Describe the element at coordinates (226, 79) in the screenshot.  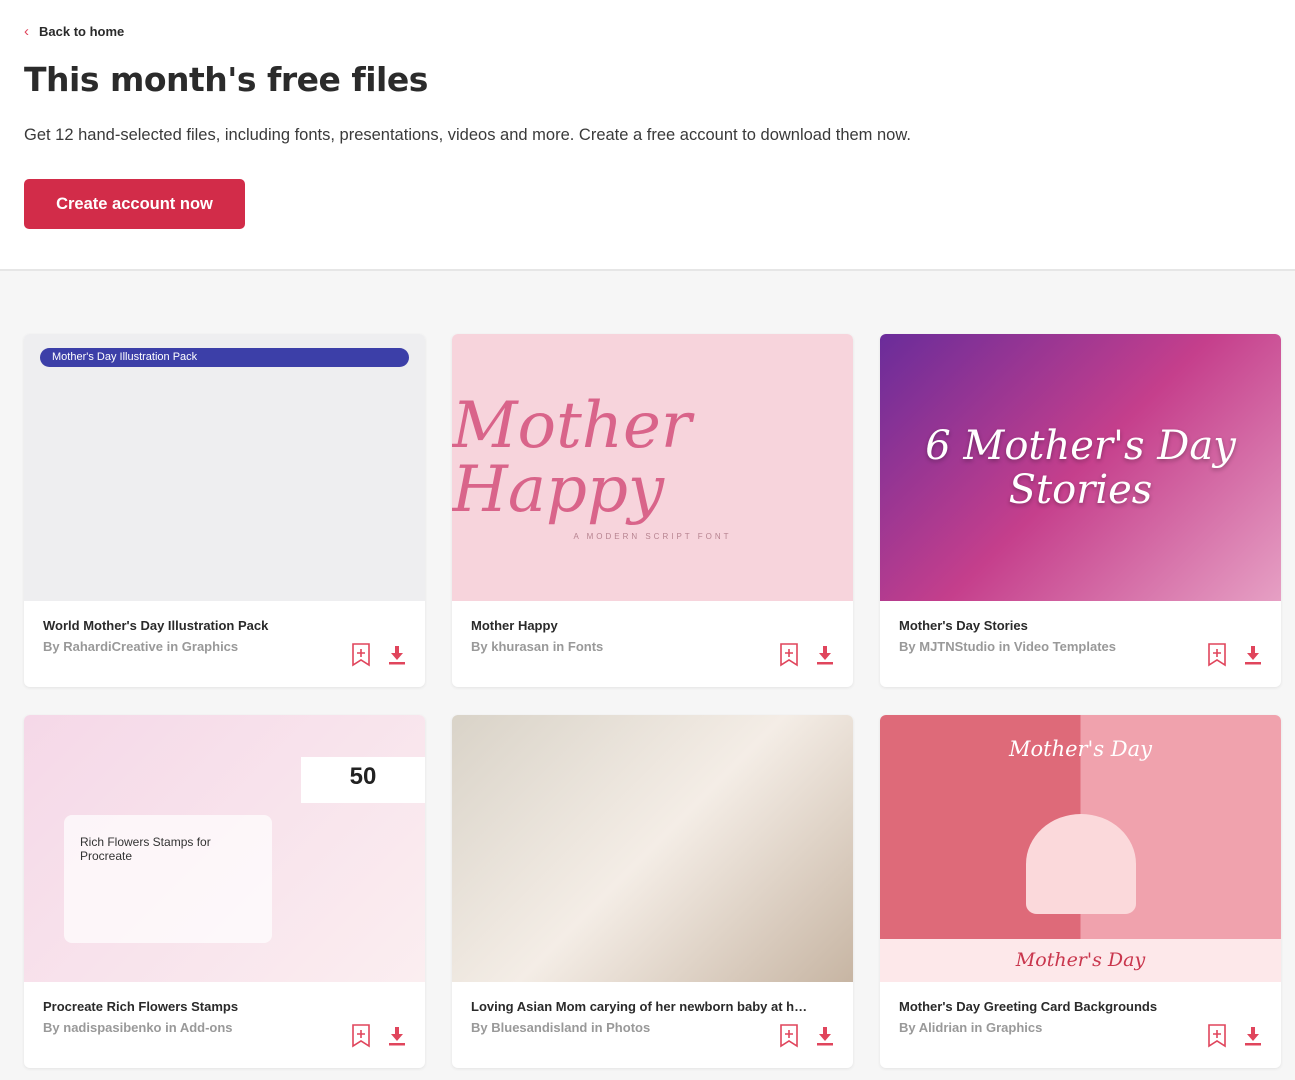
I see `page-title: This month's free files` at that location.